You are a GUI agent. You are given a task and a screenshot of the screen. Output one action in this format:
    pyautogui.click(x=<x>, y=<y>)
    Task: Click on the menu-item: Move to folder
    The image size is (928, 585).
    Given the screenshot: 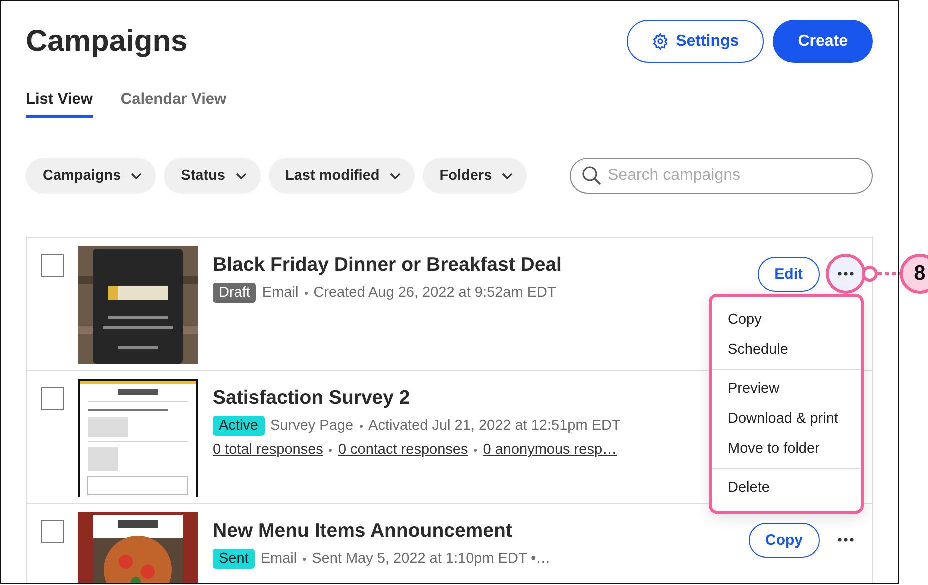 What is the action you would take?
    pyautogui.click(x=786, y=449)
    